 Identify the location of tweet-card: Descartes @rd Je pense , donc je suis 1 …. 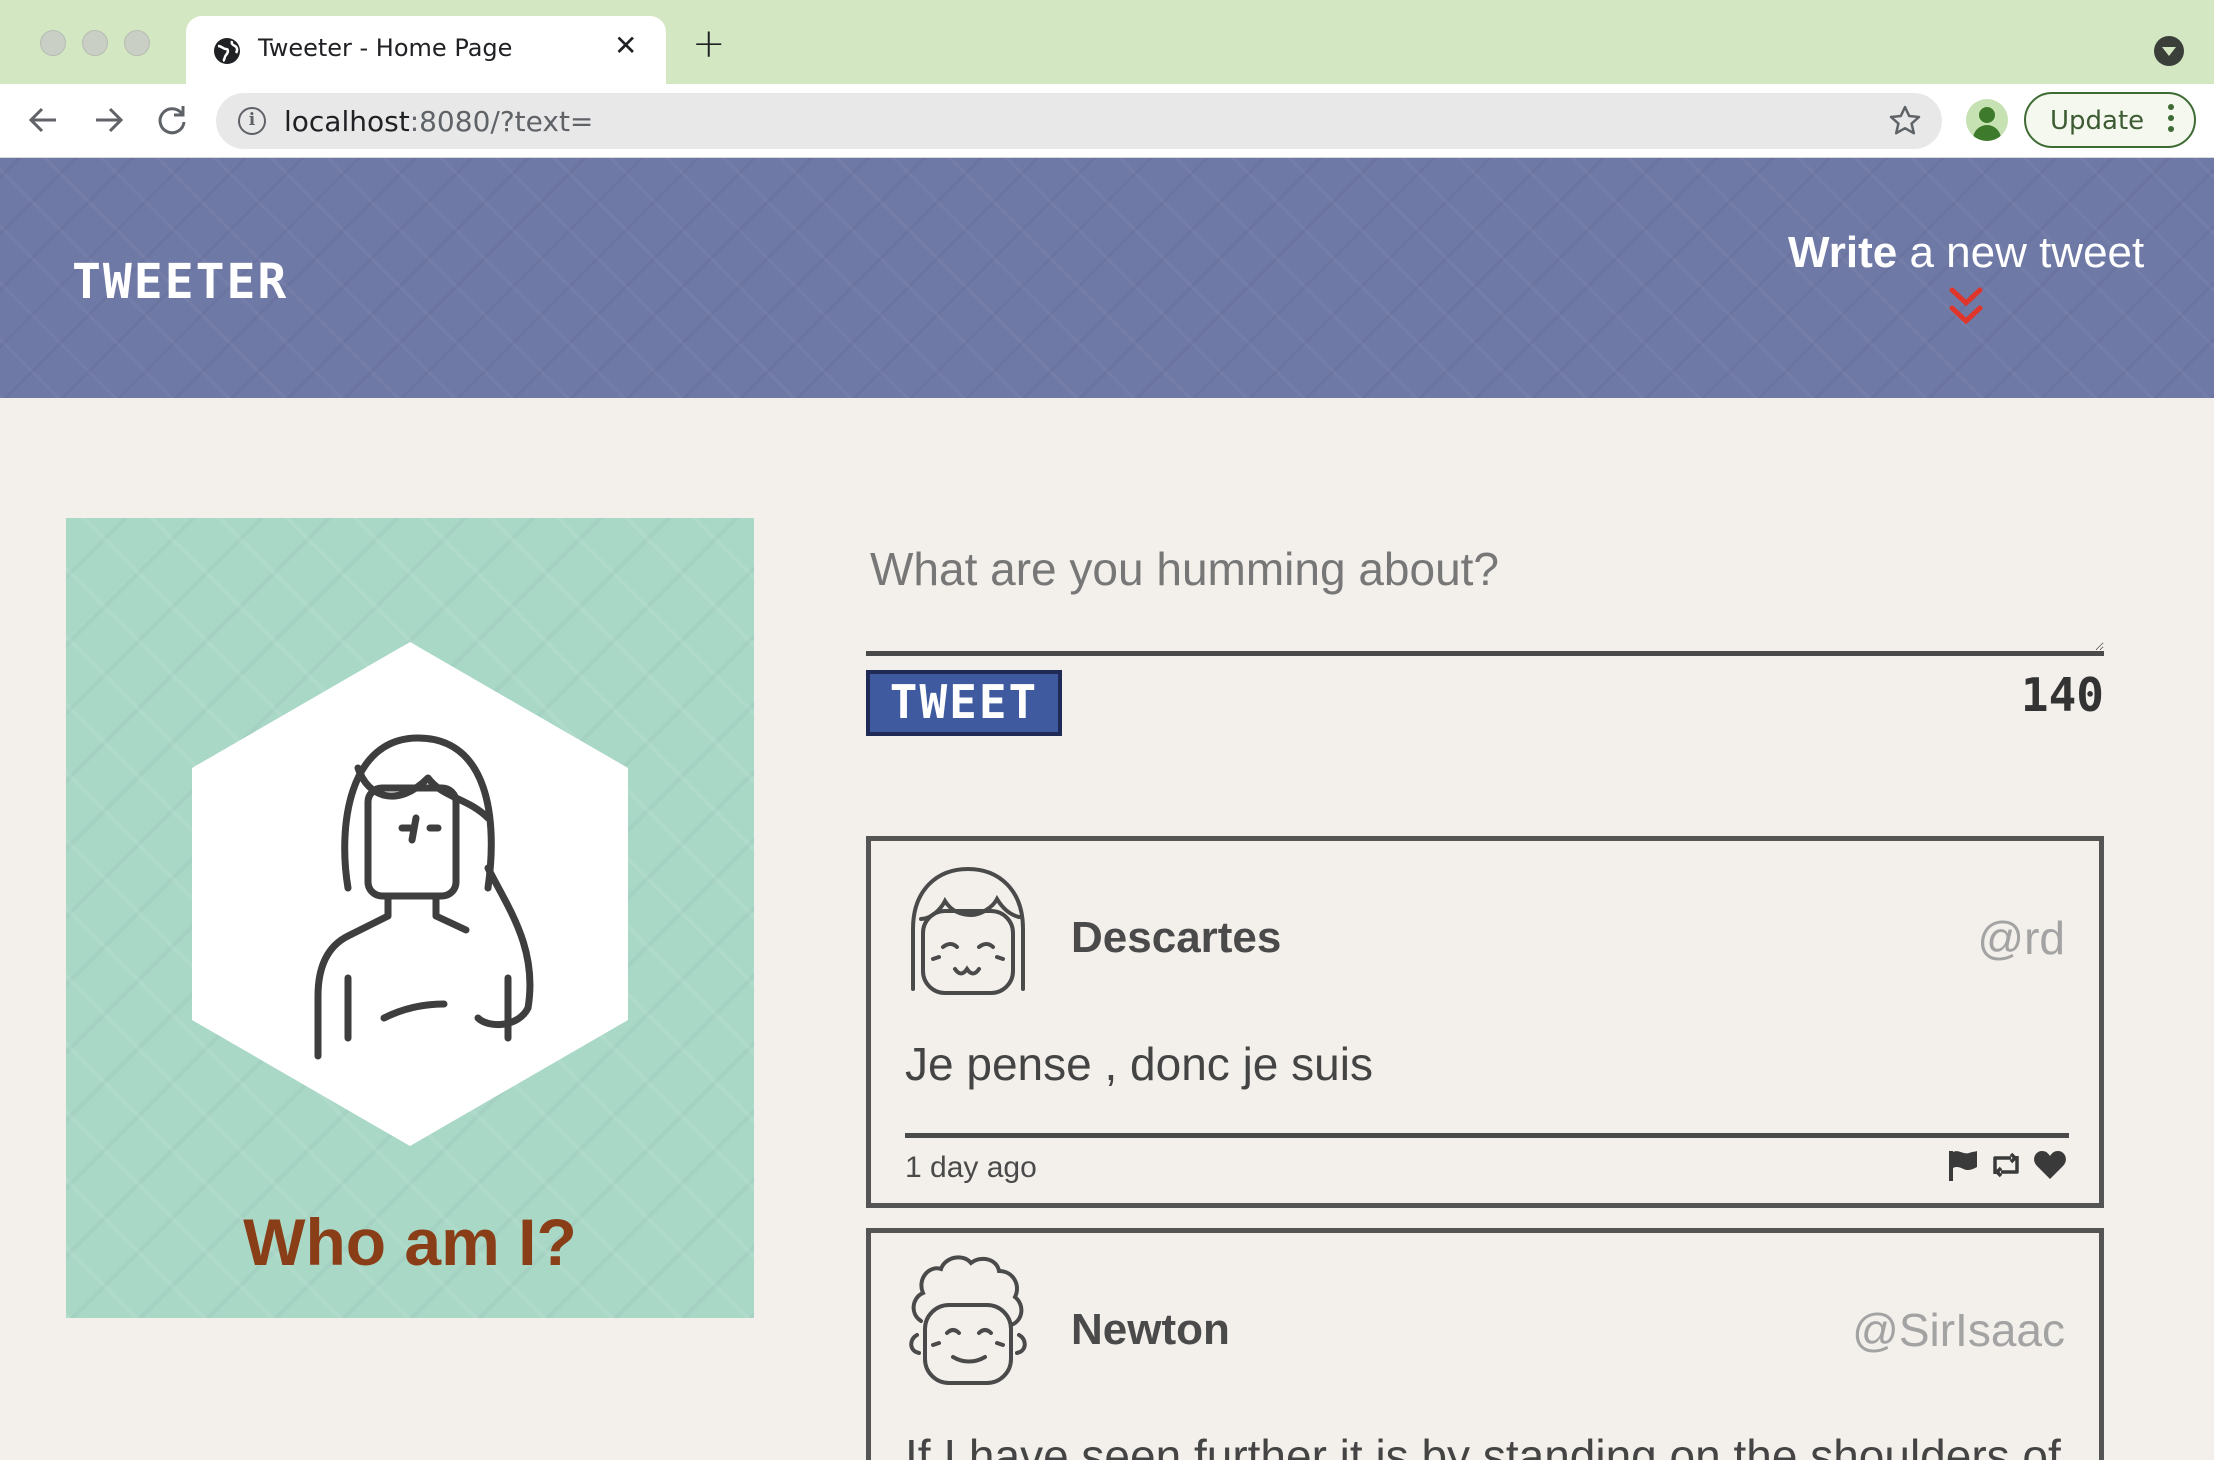
(1485, 1022).